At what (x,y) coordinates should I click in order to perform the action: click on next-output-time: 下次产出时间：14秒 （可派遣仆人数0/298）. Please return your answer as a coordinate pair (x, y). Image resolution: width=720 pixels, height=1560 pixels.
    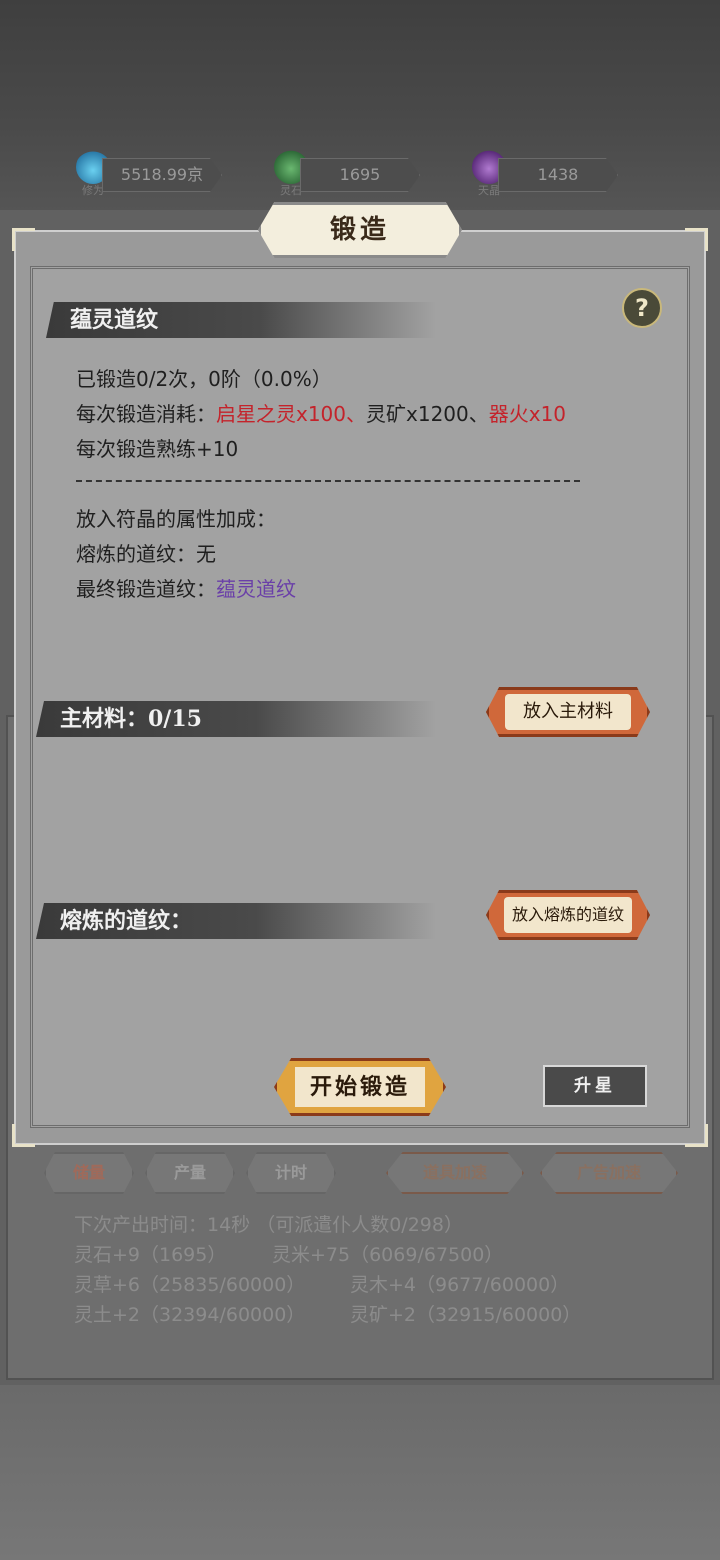
    Looking at the image, I should click on (268, 1225).